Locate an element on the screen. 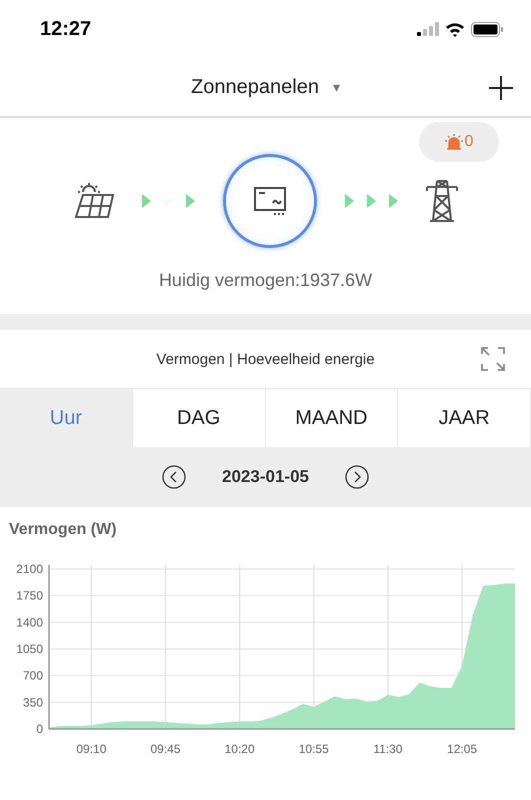 The width and height of the screenshot is (531, 800). inverter-icon is located at coordinates (270, 201).